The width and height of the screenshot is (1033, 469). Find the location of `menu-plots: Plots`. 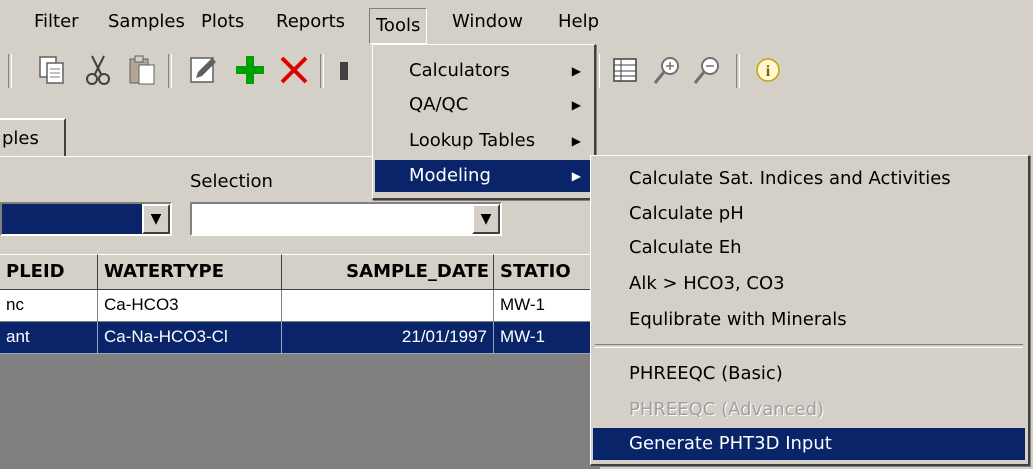

menu-plots: Plots is located at coordinates (222, 22).